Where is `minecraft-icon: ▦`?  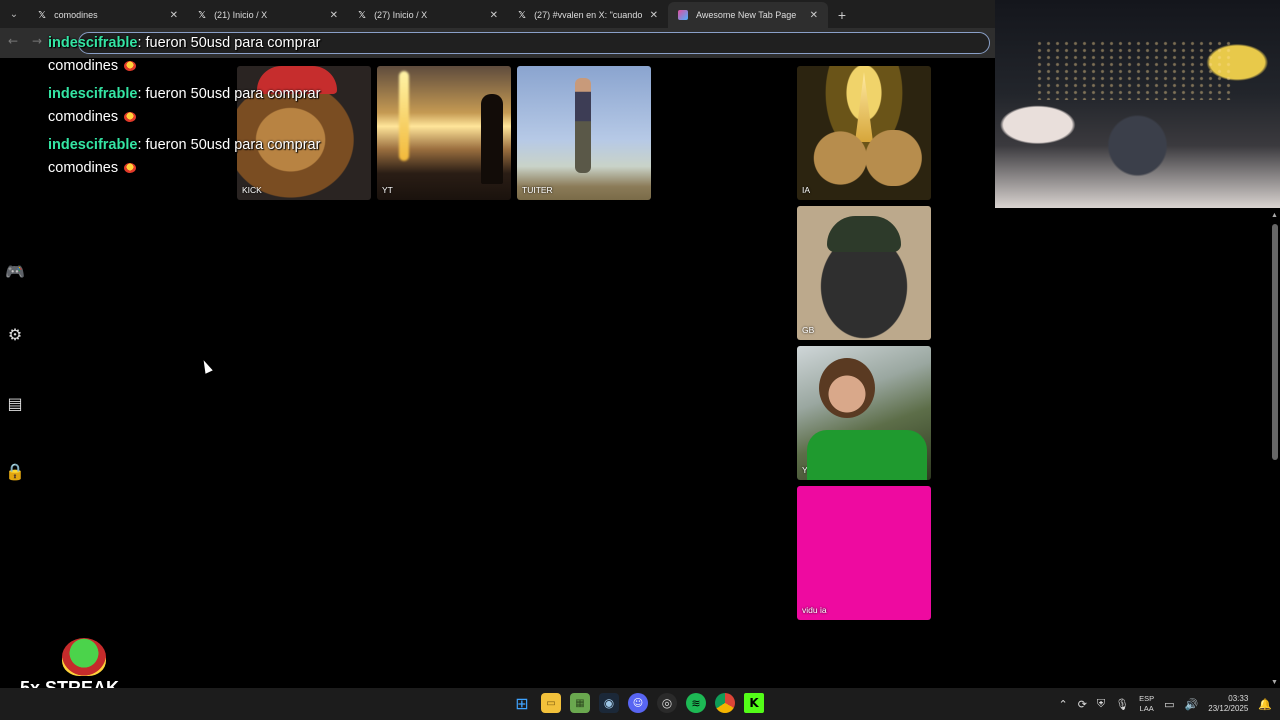 minecraft-icon: ▦ is located at coordinates (580, 703).